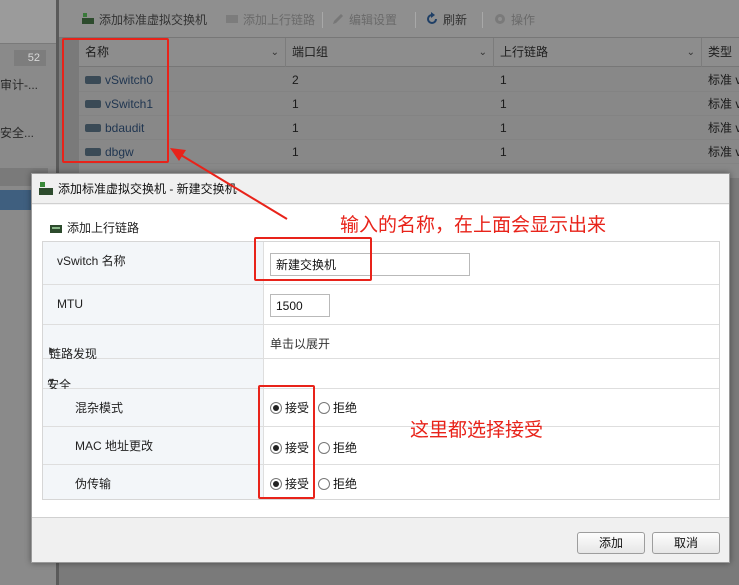 The image size is (739, 585). I want to click on pencil-icon, so click(338, 19).